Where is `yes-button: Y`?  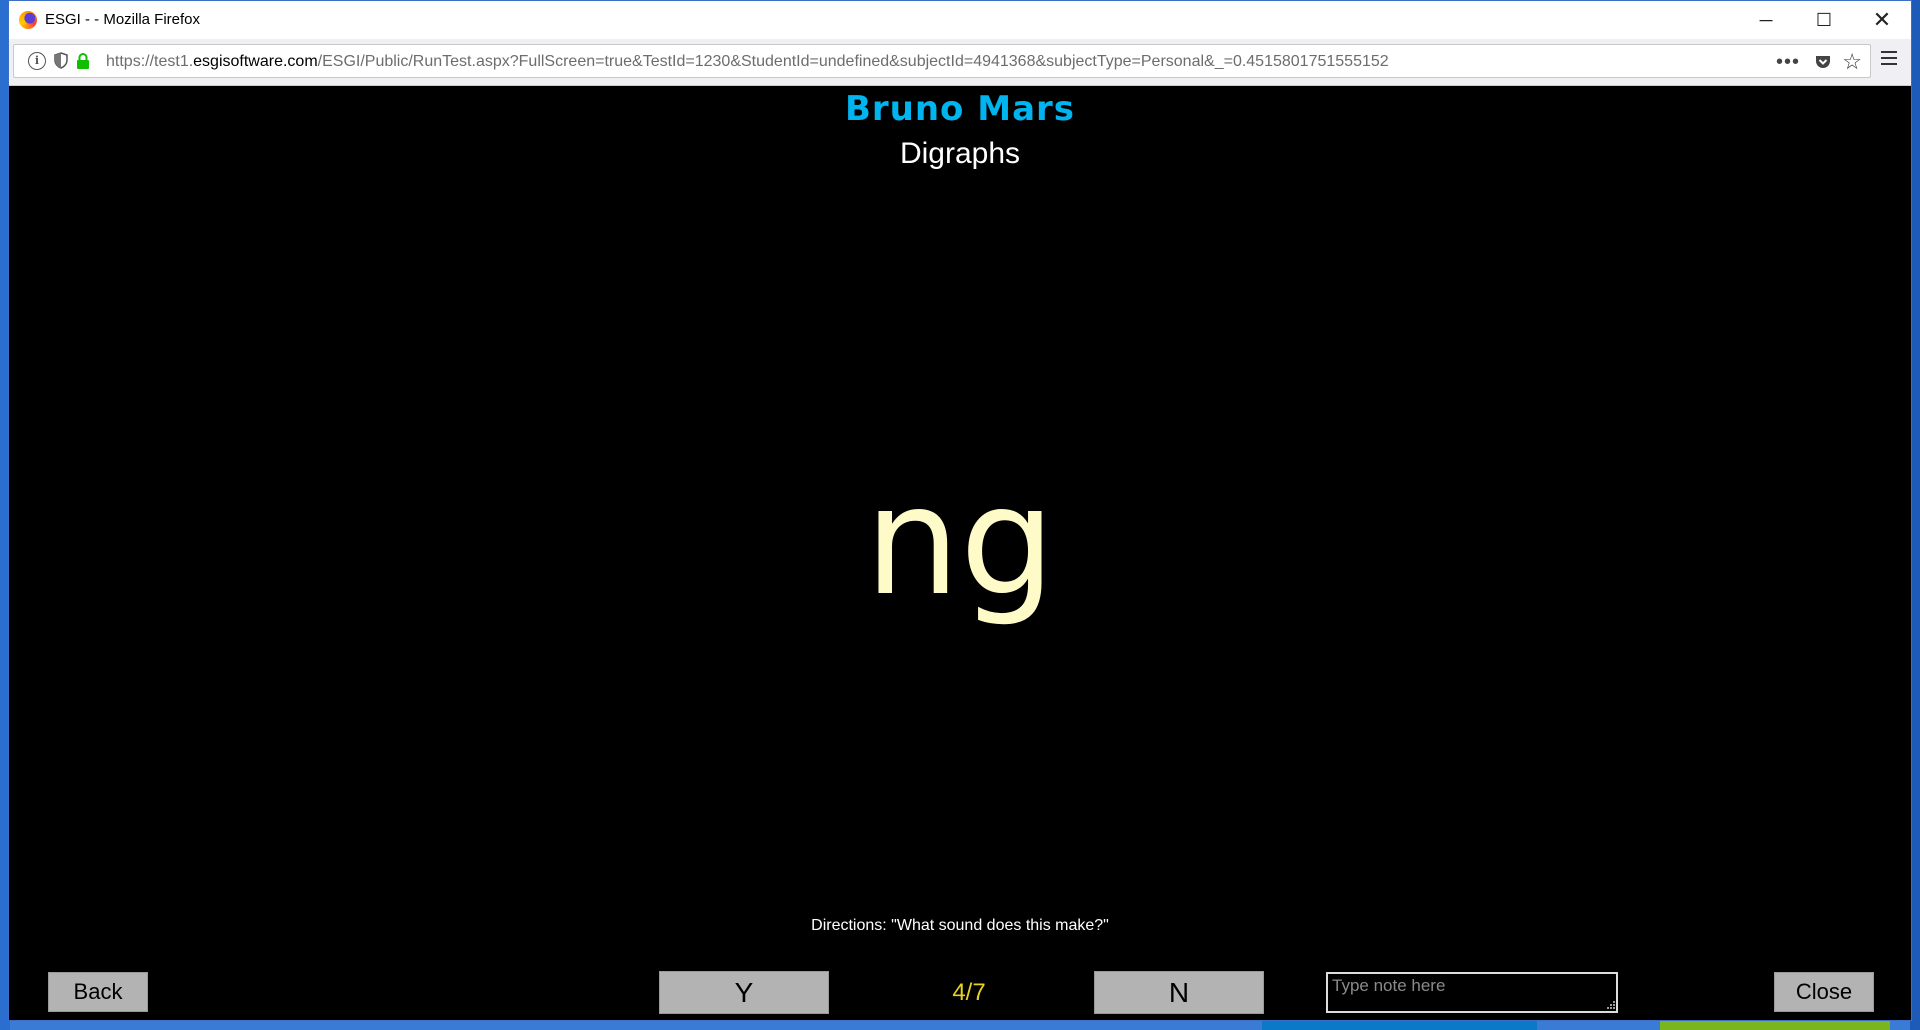 yes-button: Y is located at coordinates (744, 992).